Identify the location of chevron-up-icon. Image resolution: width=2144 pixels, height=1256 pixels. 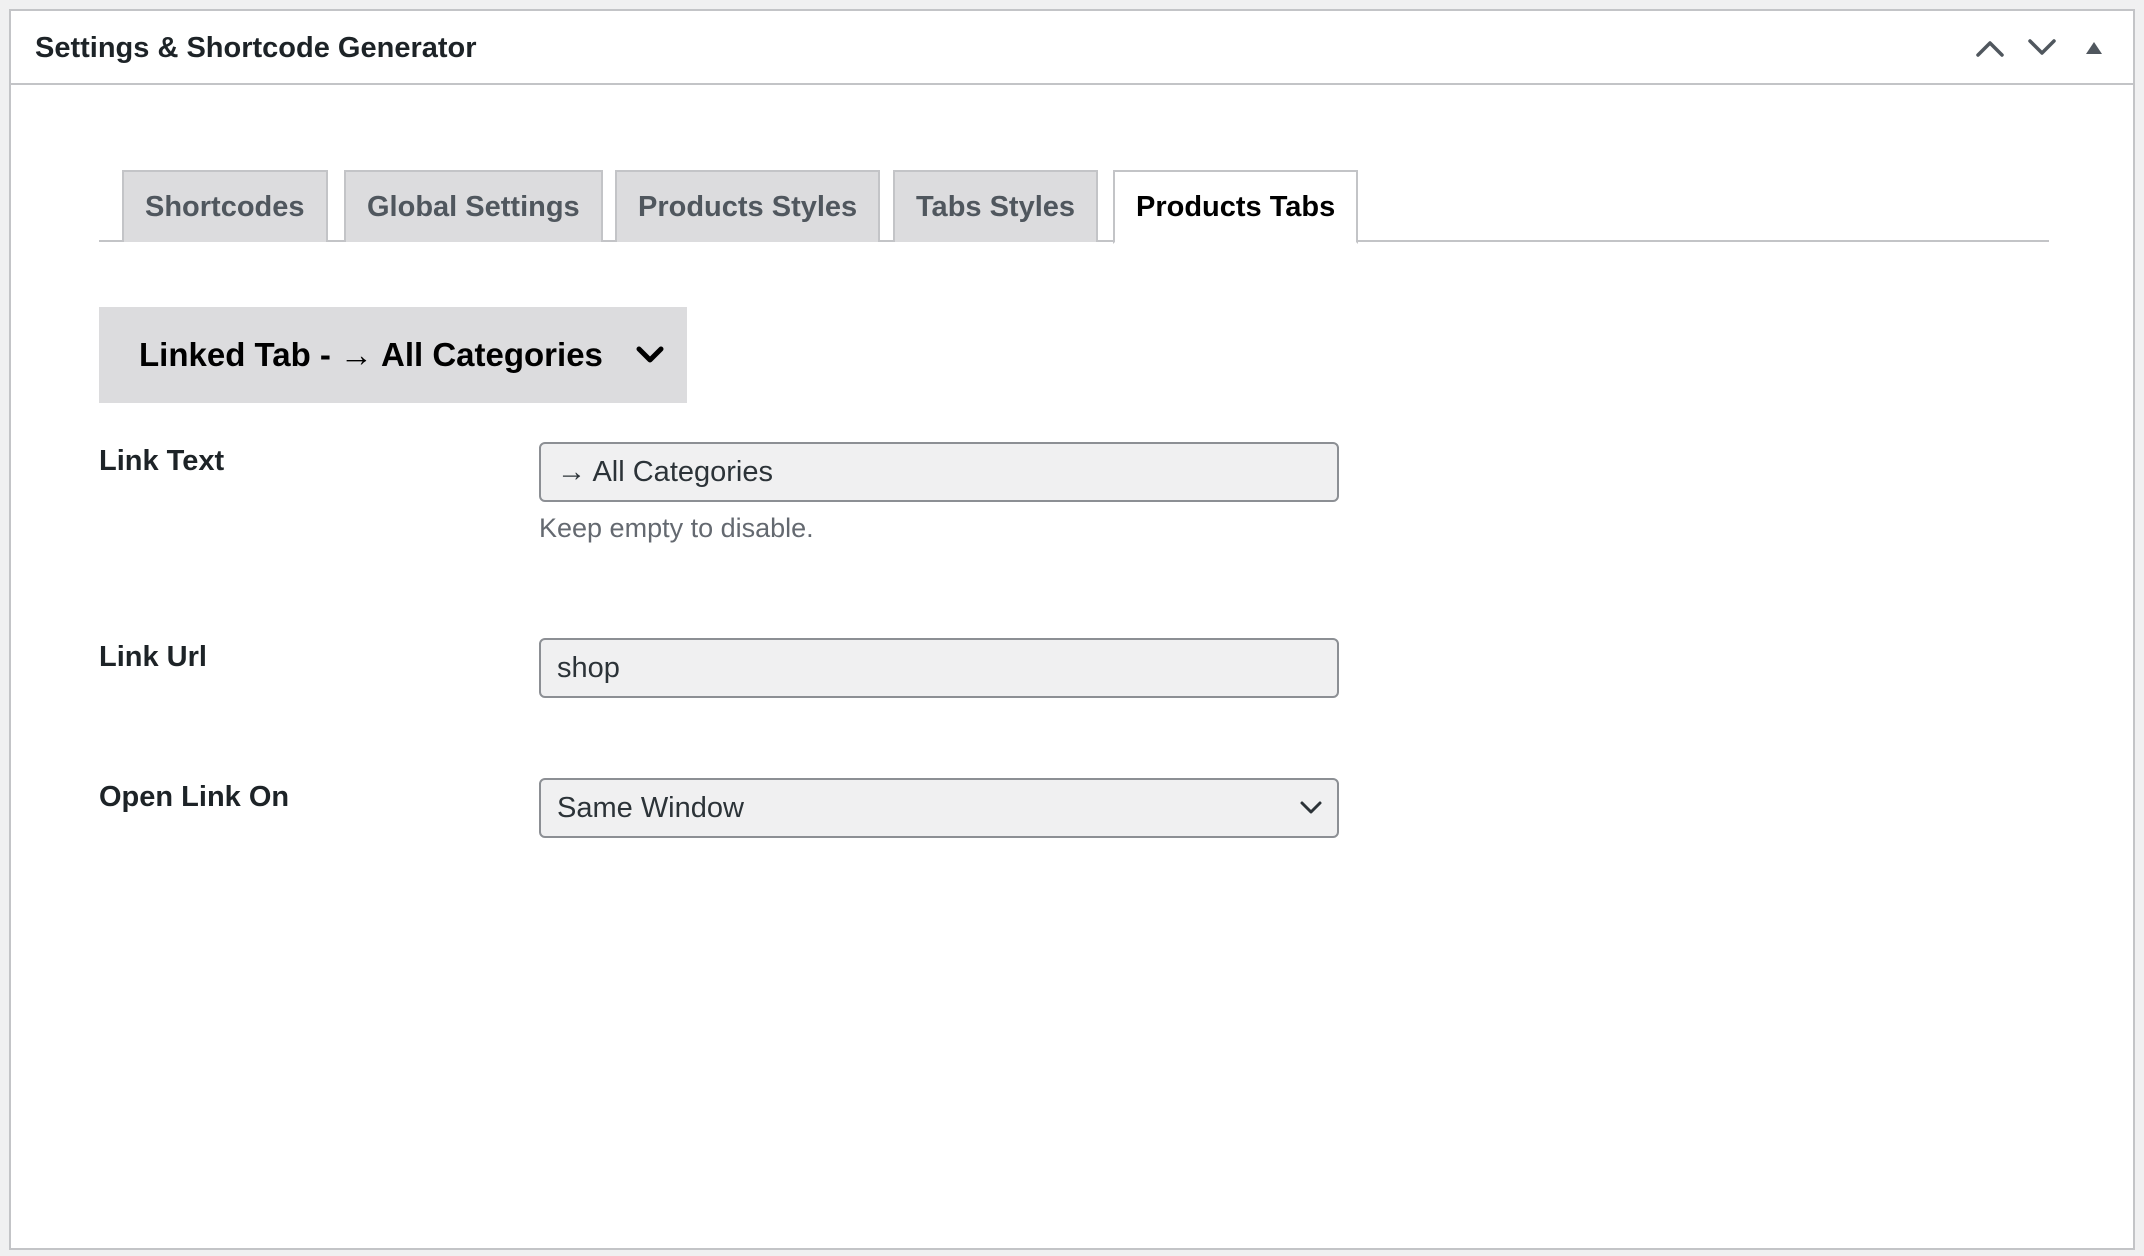
(1990, 49).